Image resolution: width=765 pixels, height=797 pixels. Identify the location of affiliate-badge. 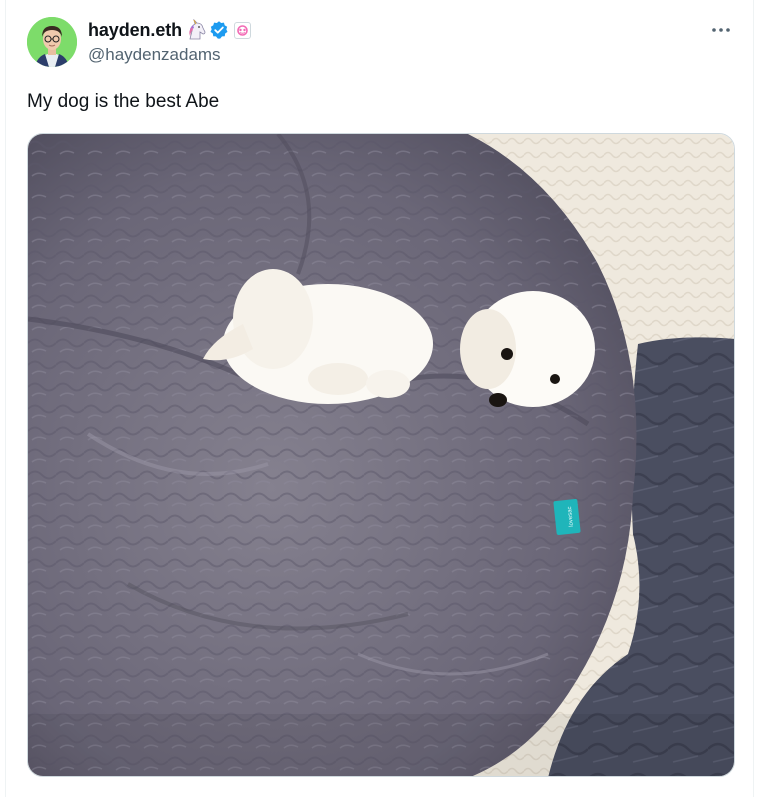
(243, 30).